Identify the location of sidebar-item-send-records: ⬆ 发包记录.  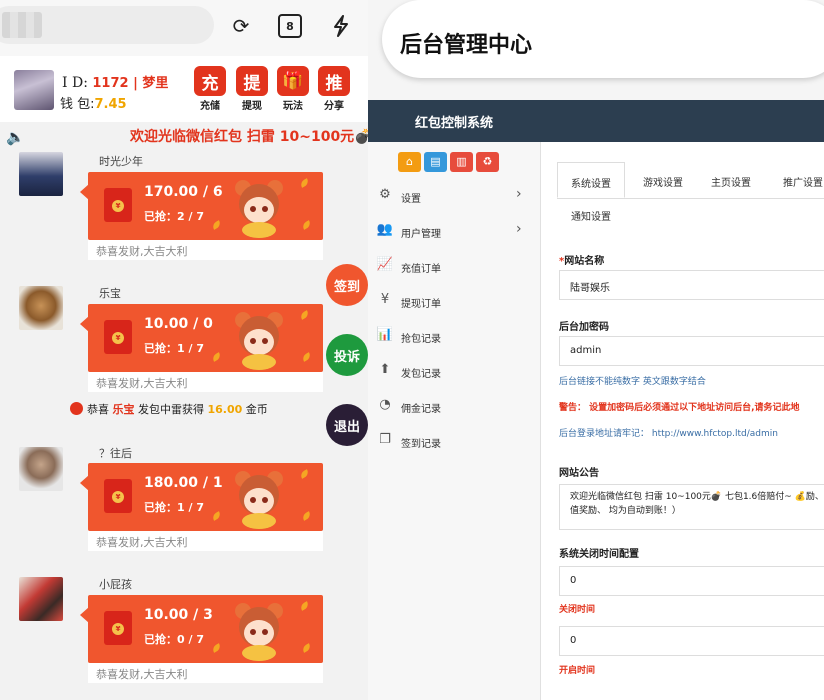
(454, 370).